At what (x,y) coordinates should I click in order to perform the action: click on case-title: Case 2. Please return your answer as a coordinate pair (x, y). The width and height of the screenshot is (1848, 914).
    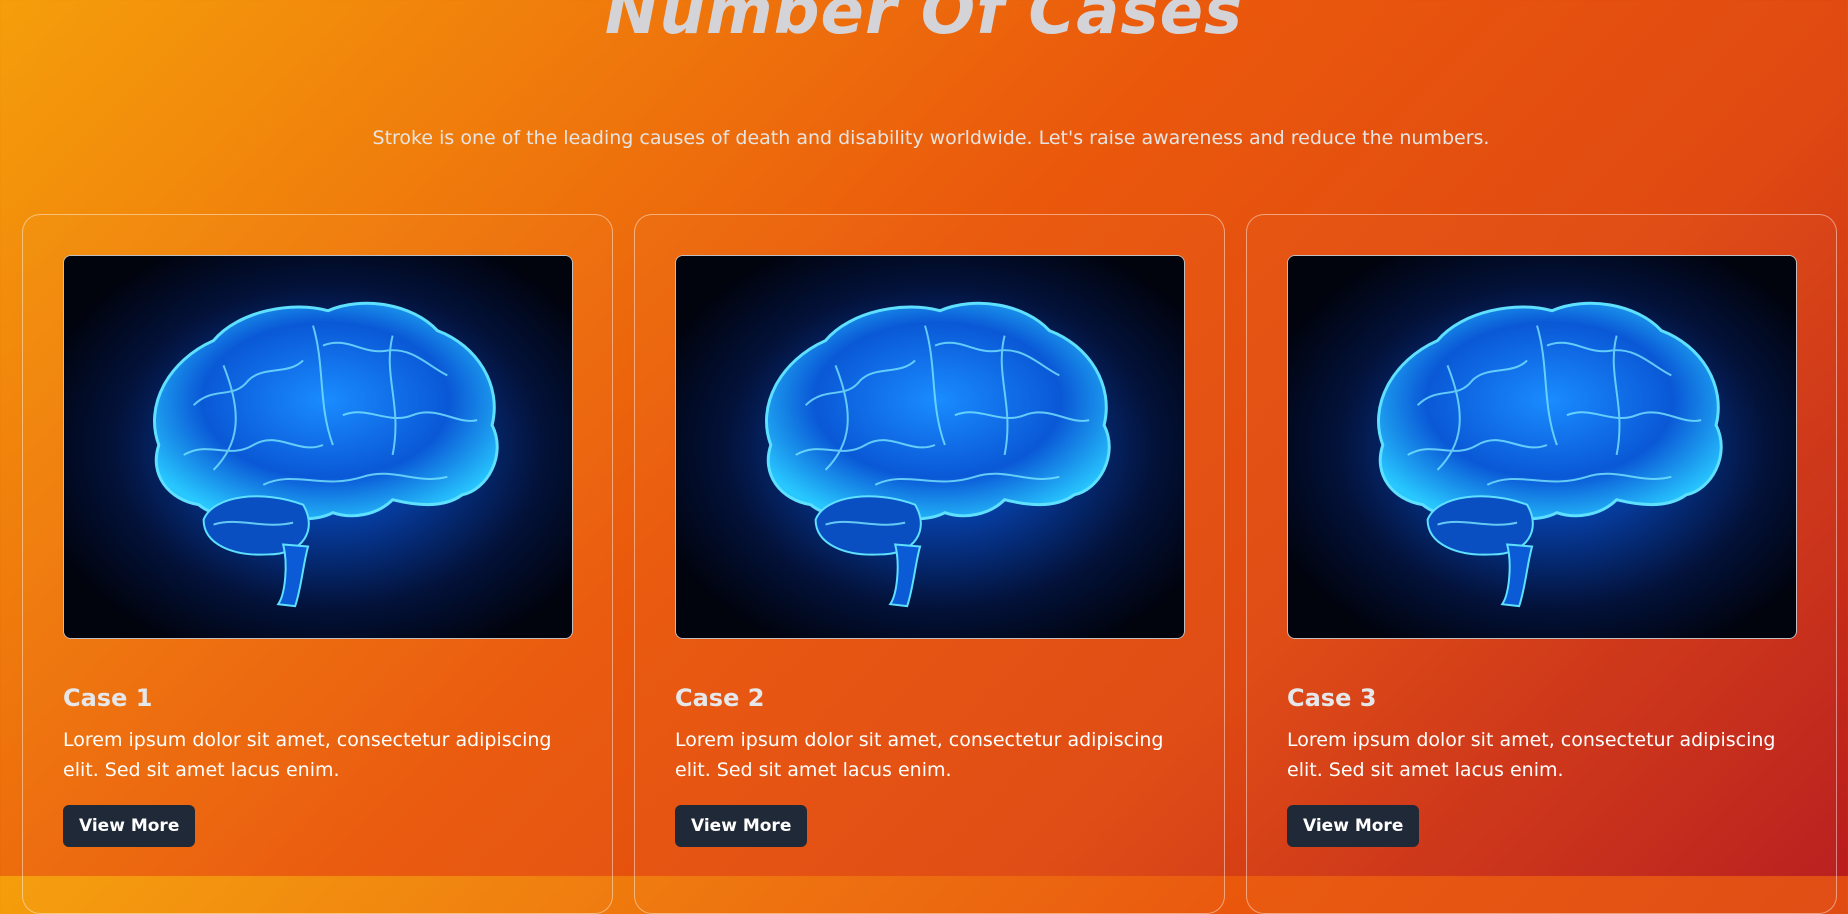
    Looking at the image, I should click on (720, 698).